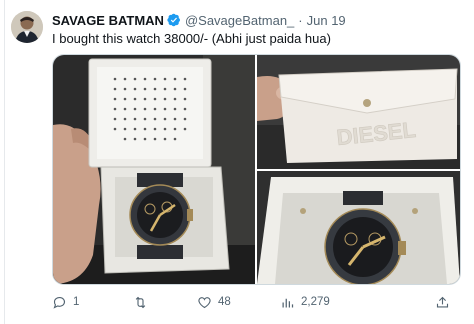 This screenshot has height=324, width=474. I want to click on tweet-actions: 1 48 2,279, so click(256, 302).